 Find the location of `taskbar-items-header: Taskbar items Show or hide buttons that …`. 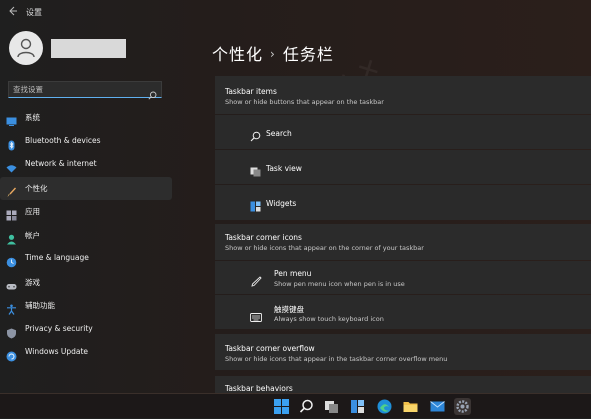

taskbar-items-header: Taskbar items Show or hide buttons that … is located at coordinates (403, 95).